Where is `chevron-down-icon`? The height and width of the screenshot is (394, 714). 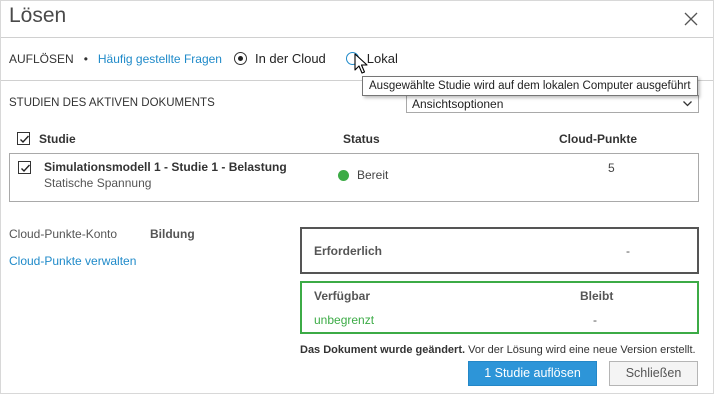 chevron-down-icon is located at coordinates (687, 105).